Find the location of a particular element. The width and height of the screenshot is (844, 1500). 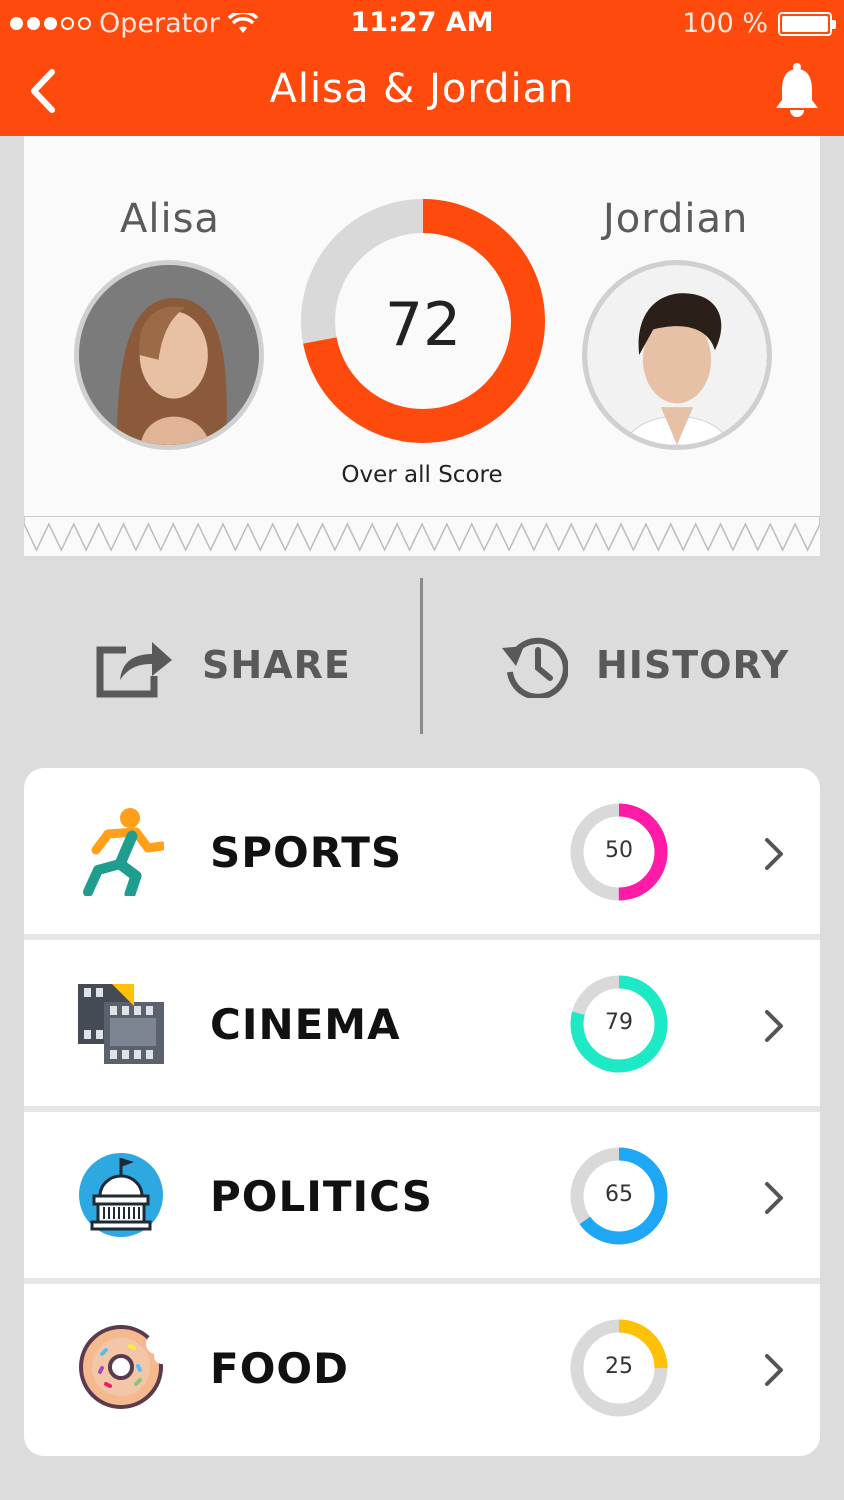

battery-percent: 100 % is located at coordinates (725, 23).